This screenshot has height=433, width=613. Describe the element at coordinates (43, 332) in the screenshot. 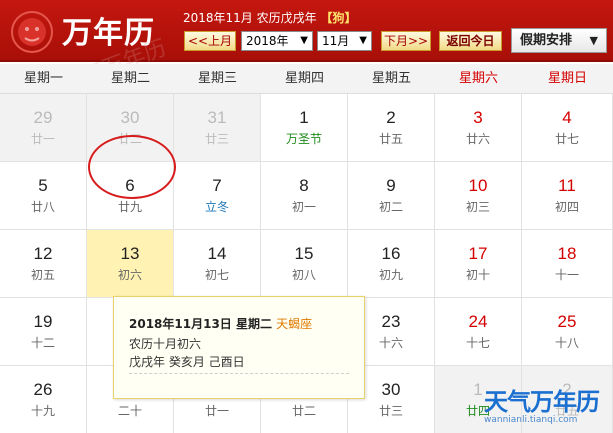

I see `day-cell: 19 十二` at that location.